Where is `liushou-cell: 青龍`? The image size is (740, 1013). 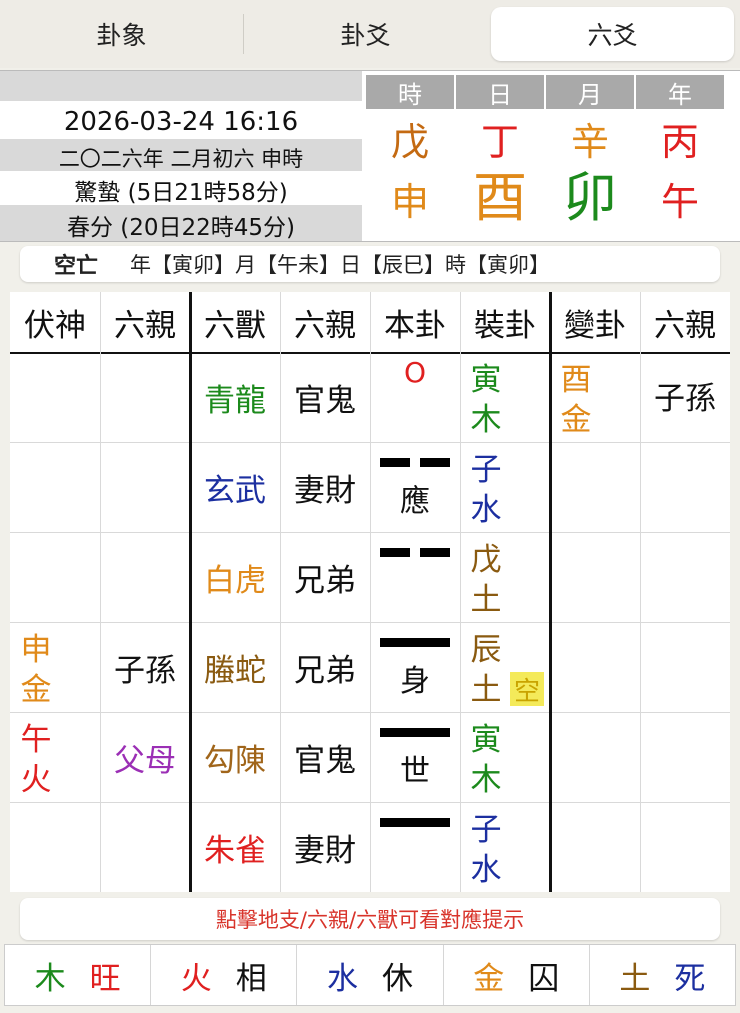
liushou-cell: 青龍 is located at coordinates (235, 397).